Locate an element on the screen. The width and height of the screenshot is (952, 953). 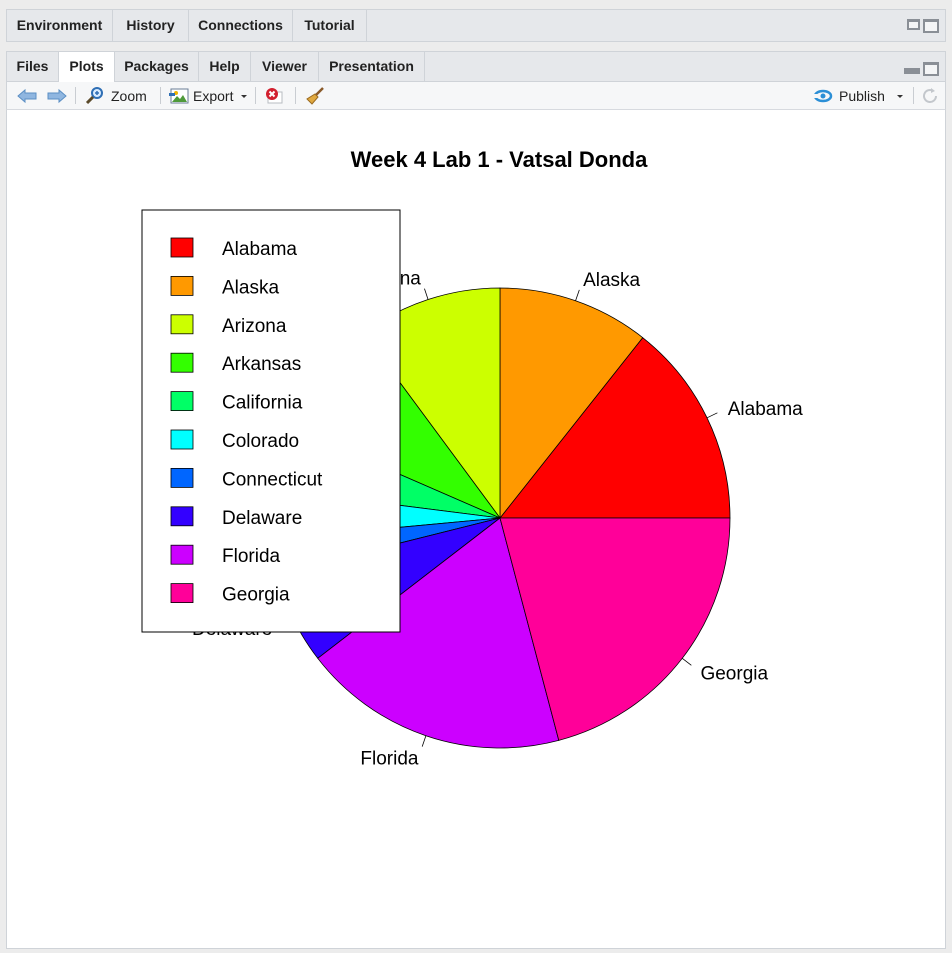
legend-swatch-delaware is located at coordinates (182, 516).